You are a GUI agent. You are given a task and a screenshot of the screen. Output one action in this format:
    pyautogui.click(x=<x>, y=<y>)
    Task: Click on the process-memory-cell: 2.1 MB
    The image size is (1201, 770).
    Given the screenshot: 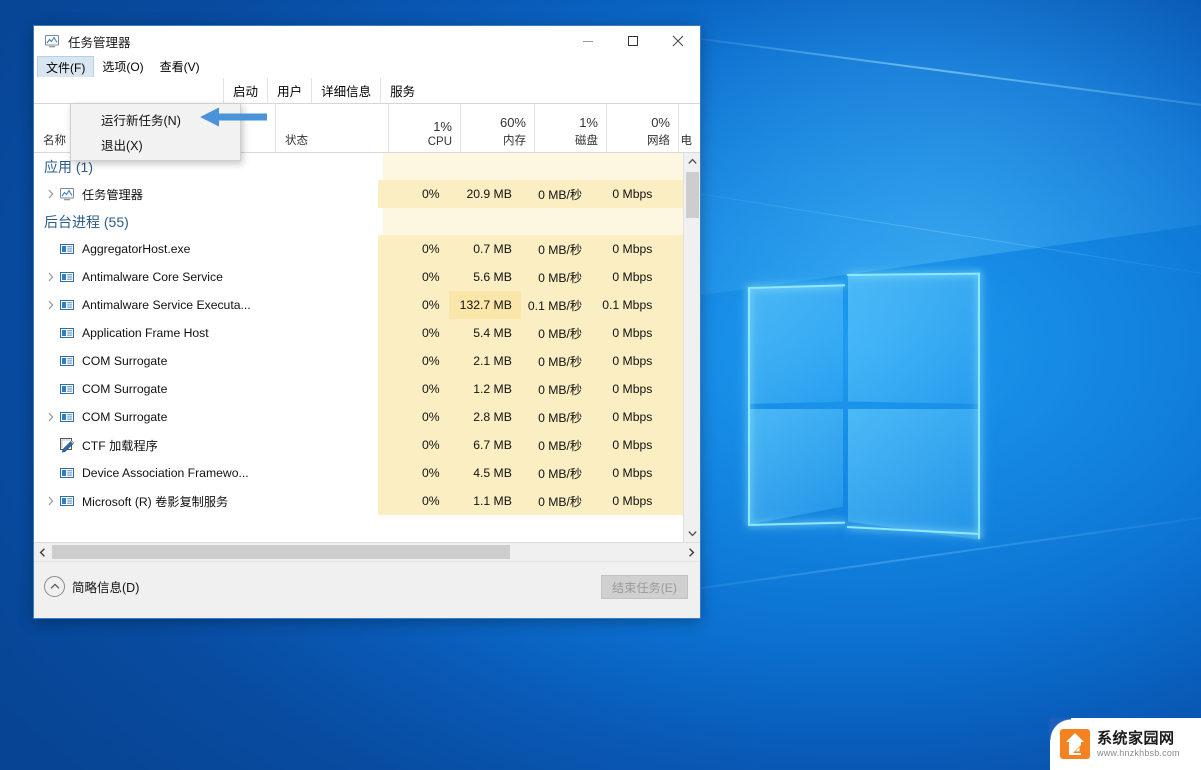 What is the action you would take?
    pyautogui.click(x=484, y=361)
    